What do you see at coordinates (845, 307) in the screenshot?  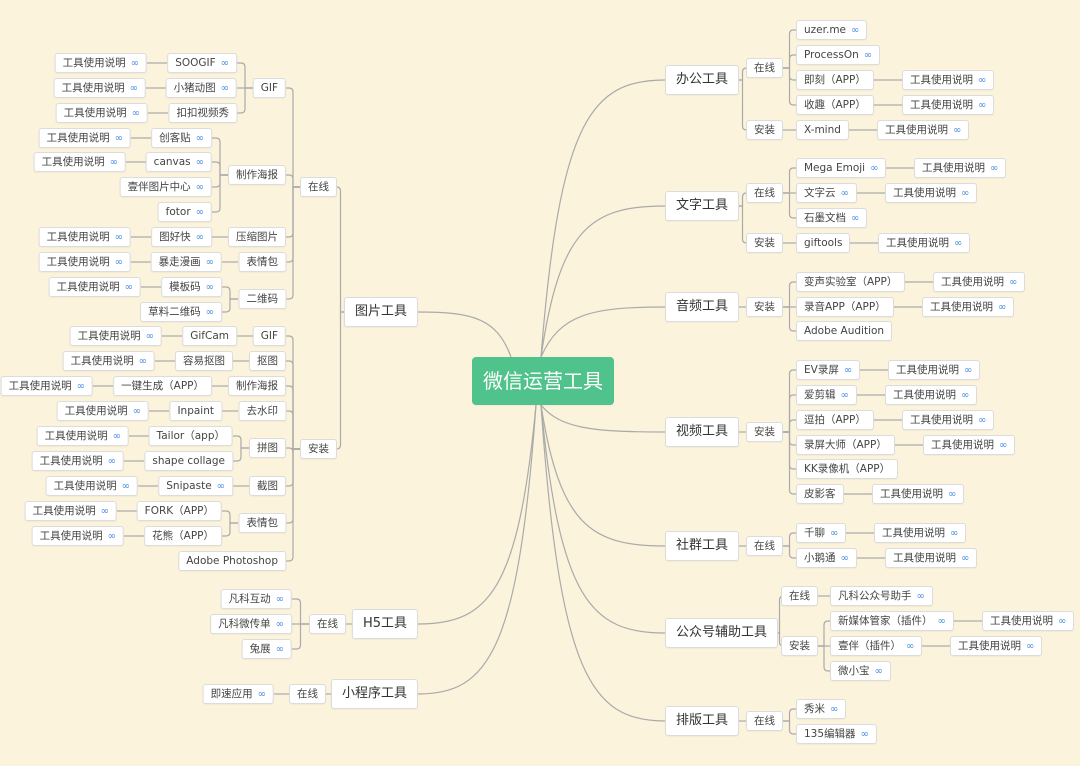 I see `tool-topic: 录音APP（APP）` at bounding box center [845, 307].